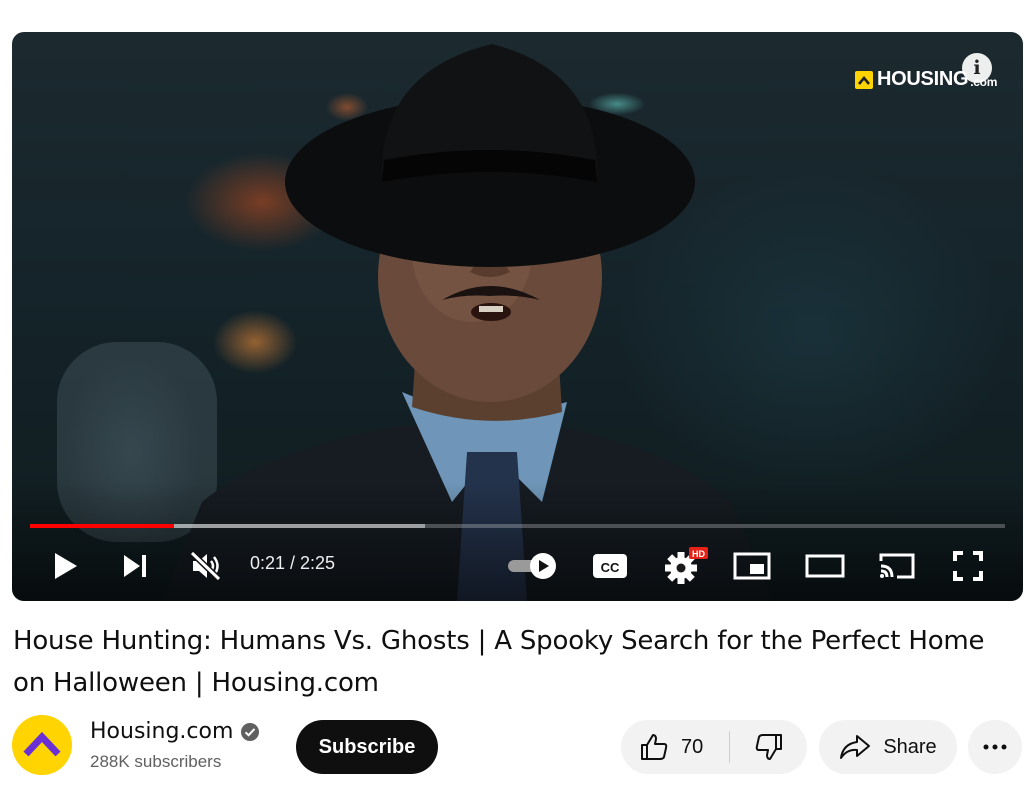  I want to click on cast-icon, so click(897, 566).